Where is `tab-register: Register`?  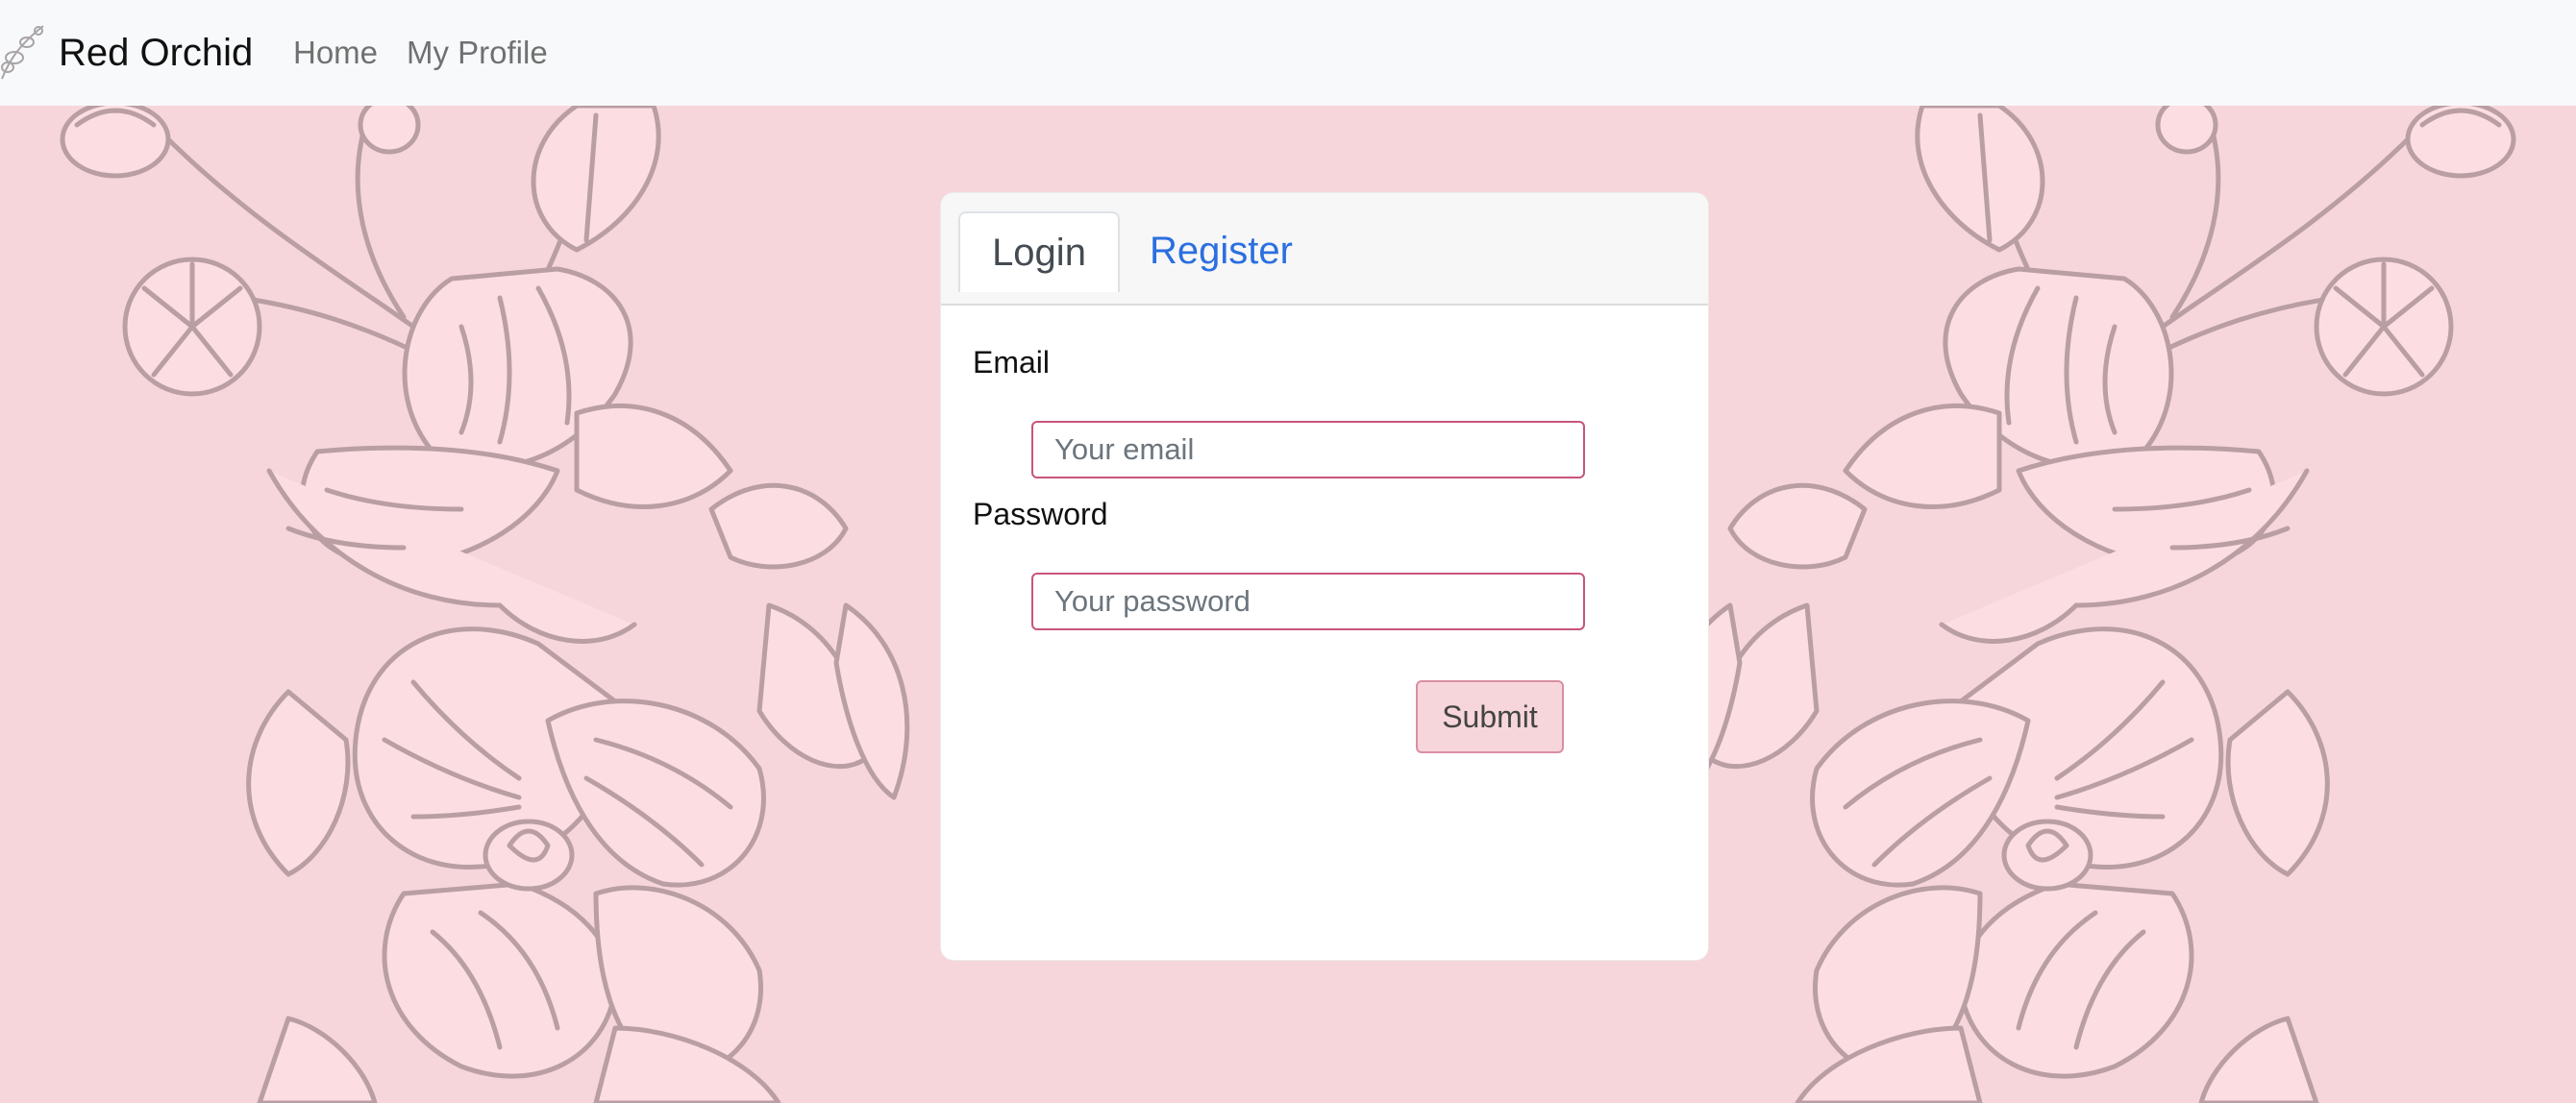
tab-register: Register is located at coordinates (1222, 250).